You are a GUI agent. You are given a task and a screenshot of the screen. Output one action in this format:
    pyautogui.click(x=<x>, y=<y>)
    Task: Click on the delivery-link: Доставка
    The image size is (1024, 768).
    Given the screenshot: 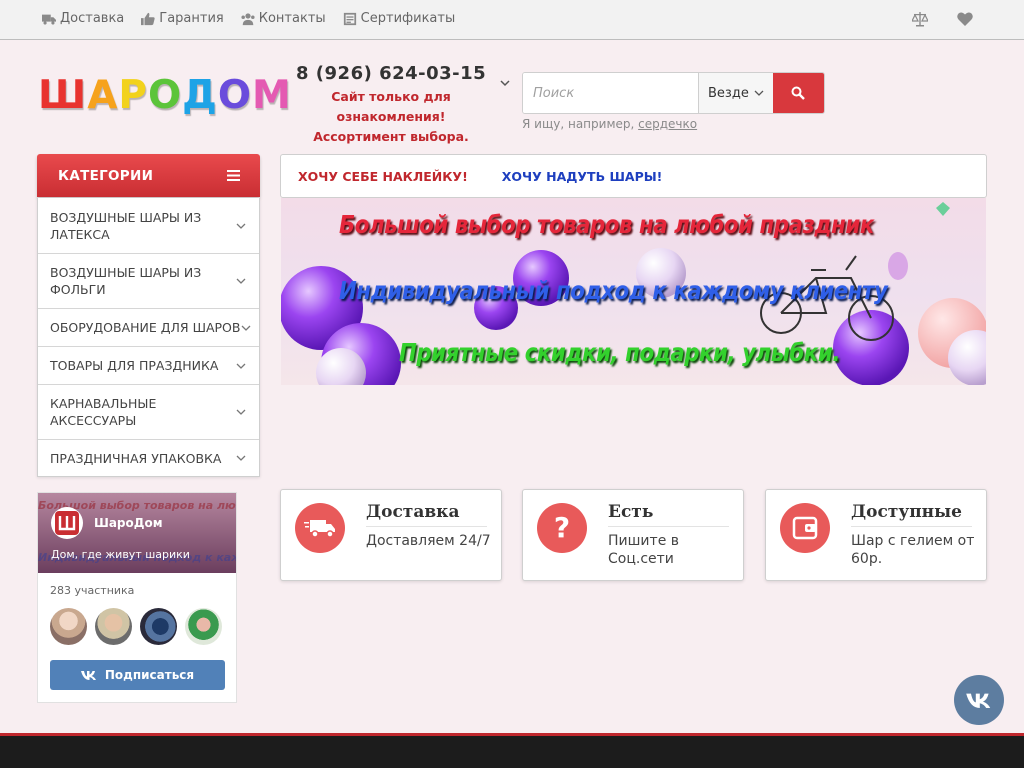 What is the action you would take?
    pyautogui.click(x=83, y=18)
    